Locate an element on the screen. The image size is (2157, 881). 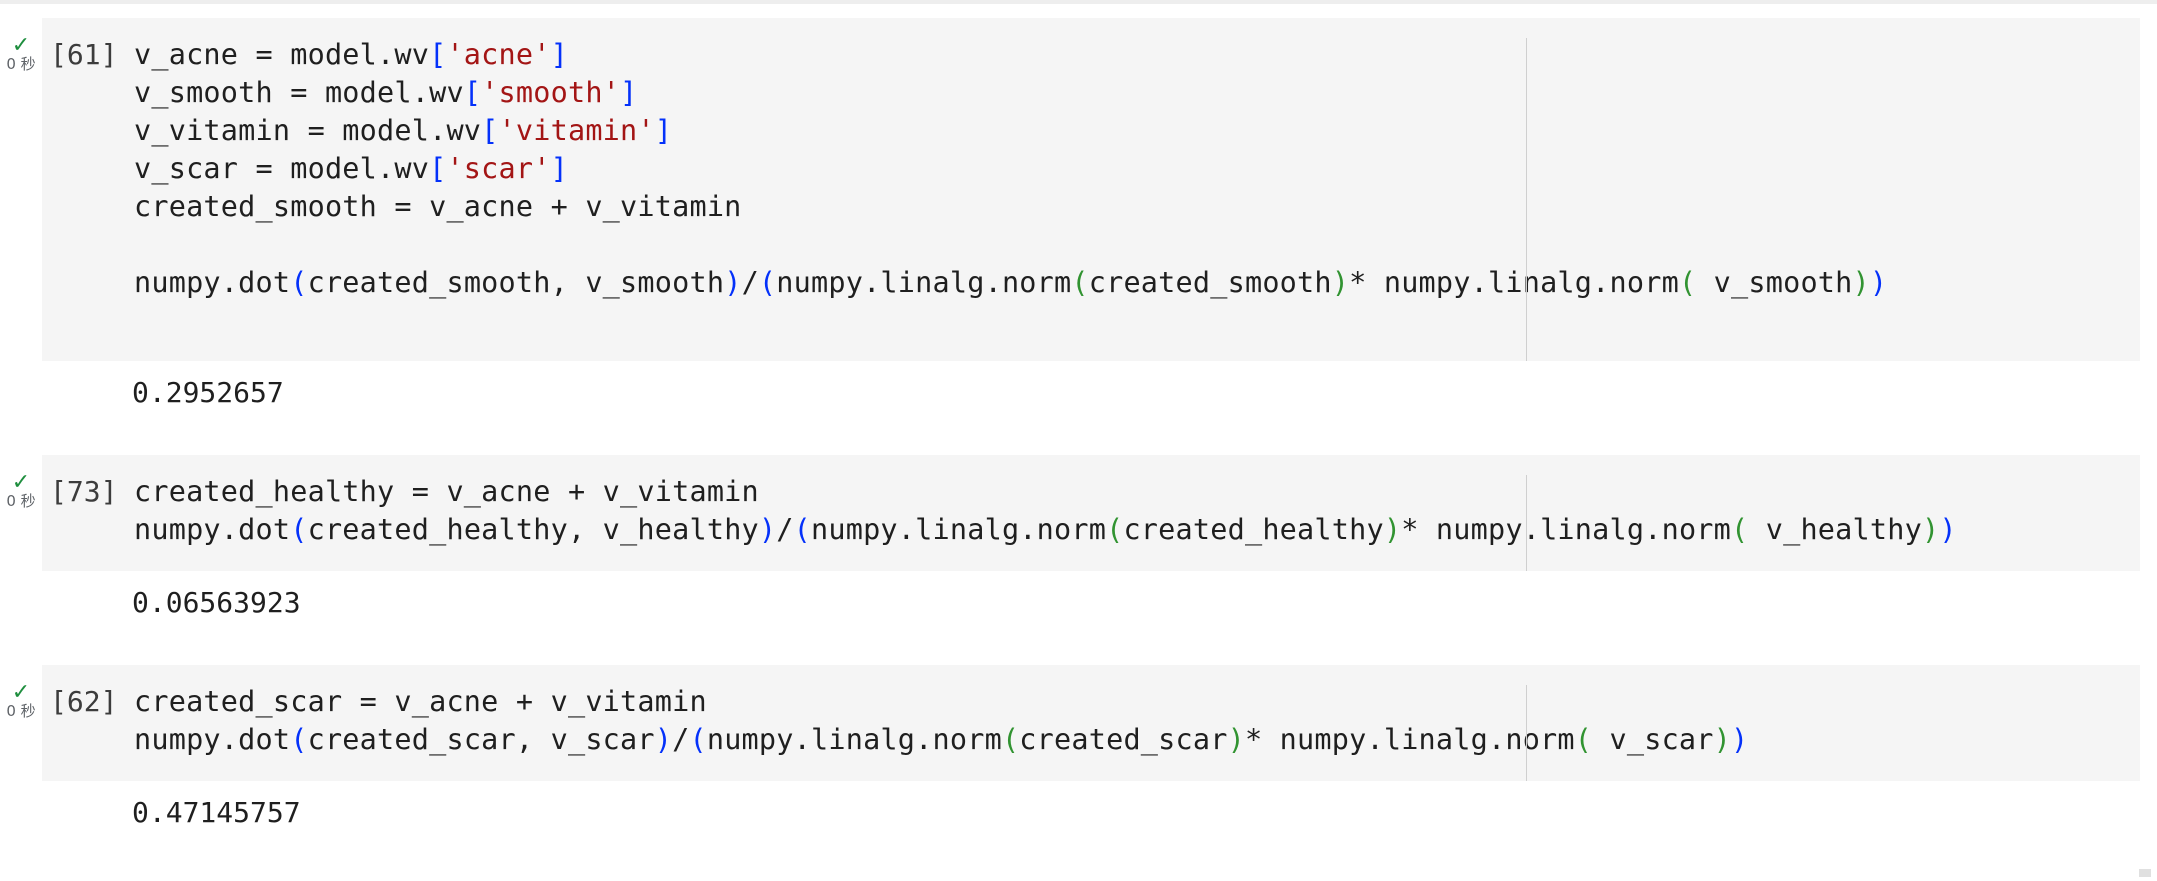
code-line: v_vitamin = model.wv['vitamin'] is located at coordinates (1010, 131).